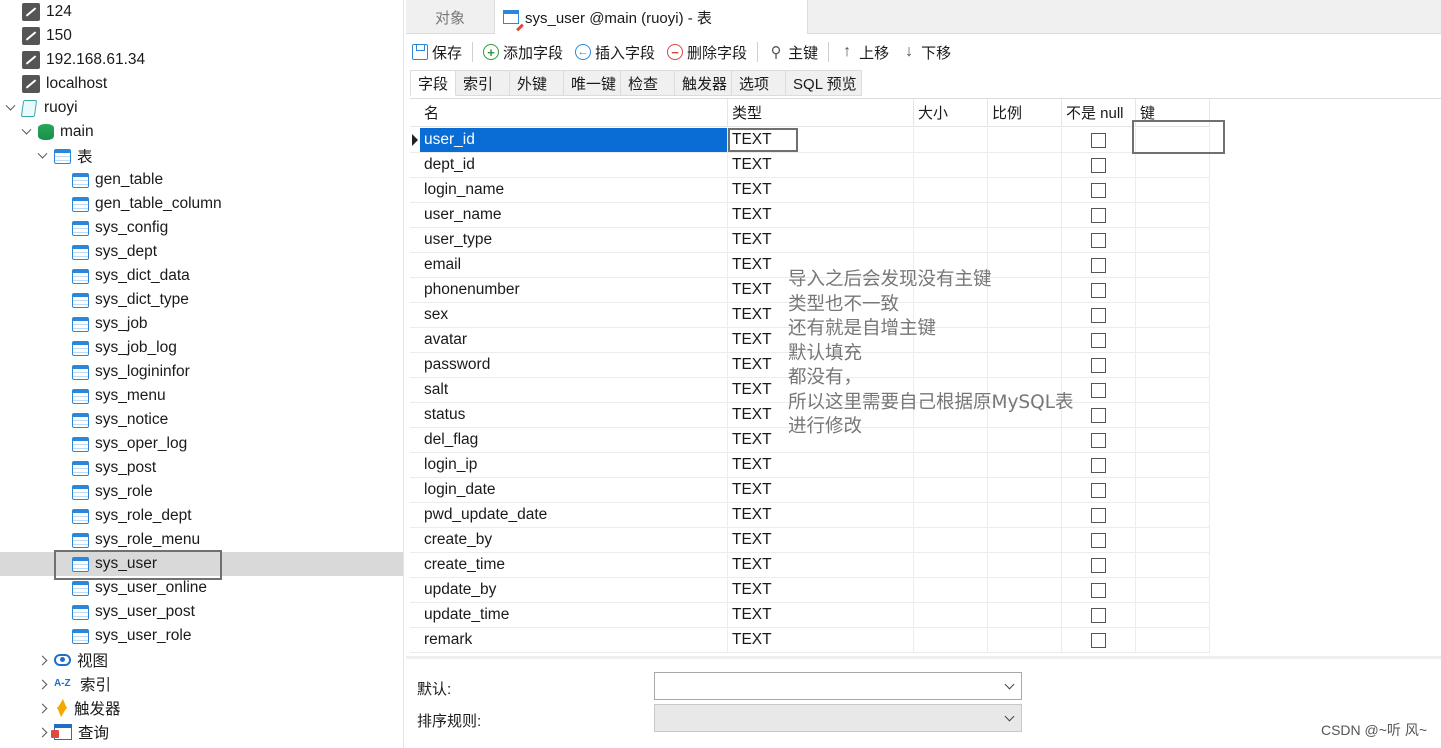 Image resolution: width=1441 pixels, height=748 pixels. I want to click on move-up-button: ↑ 上移, so click(864, 52).